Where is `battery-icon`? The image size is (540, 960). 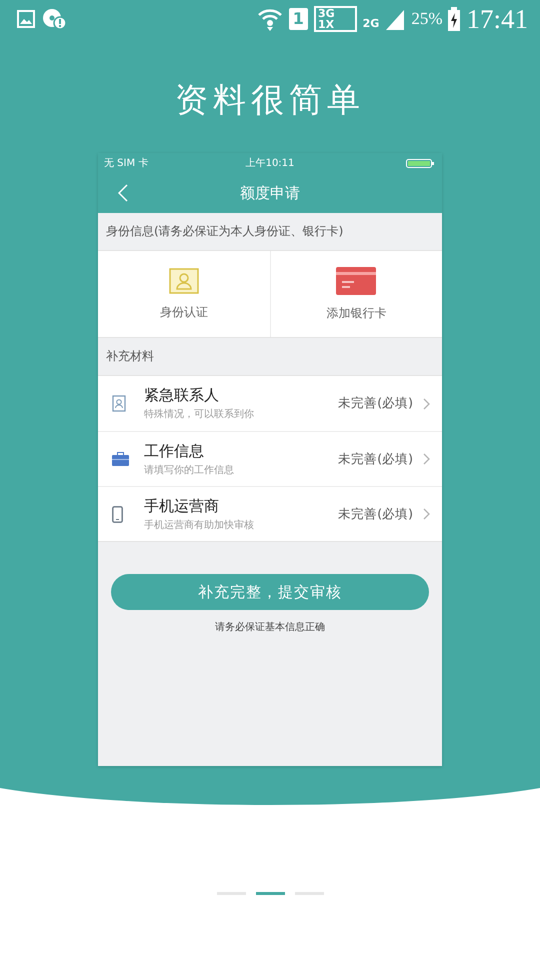
battery-icon is located at coordinates (421, 163).